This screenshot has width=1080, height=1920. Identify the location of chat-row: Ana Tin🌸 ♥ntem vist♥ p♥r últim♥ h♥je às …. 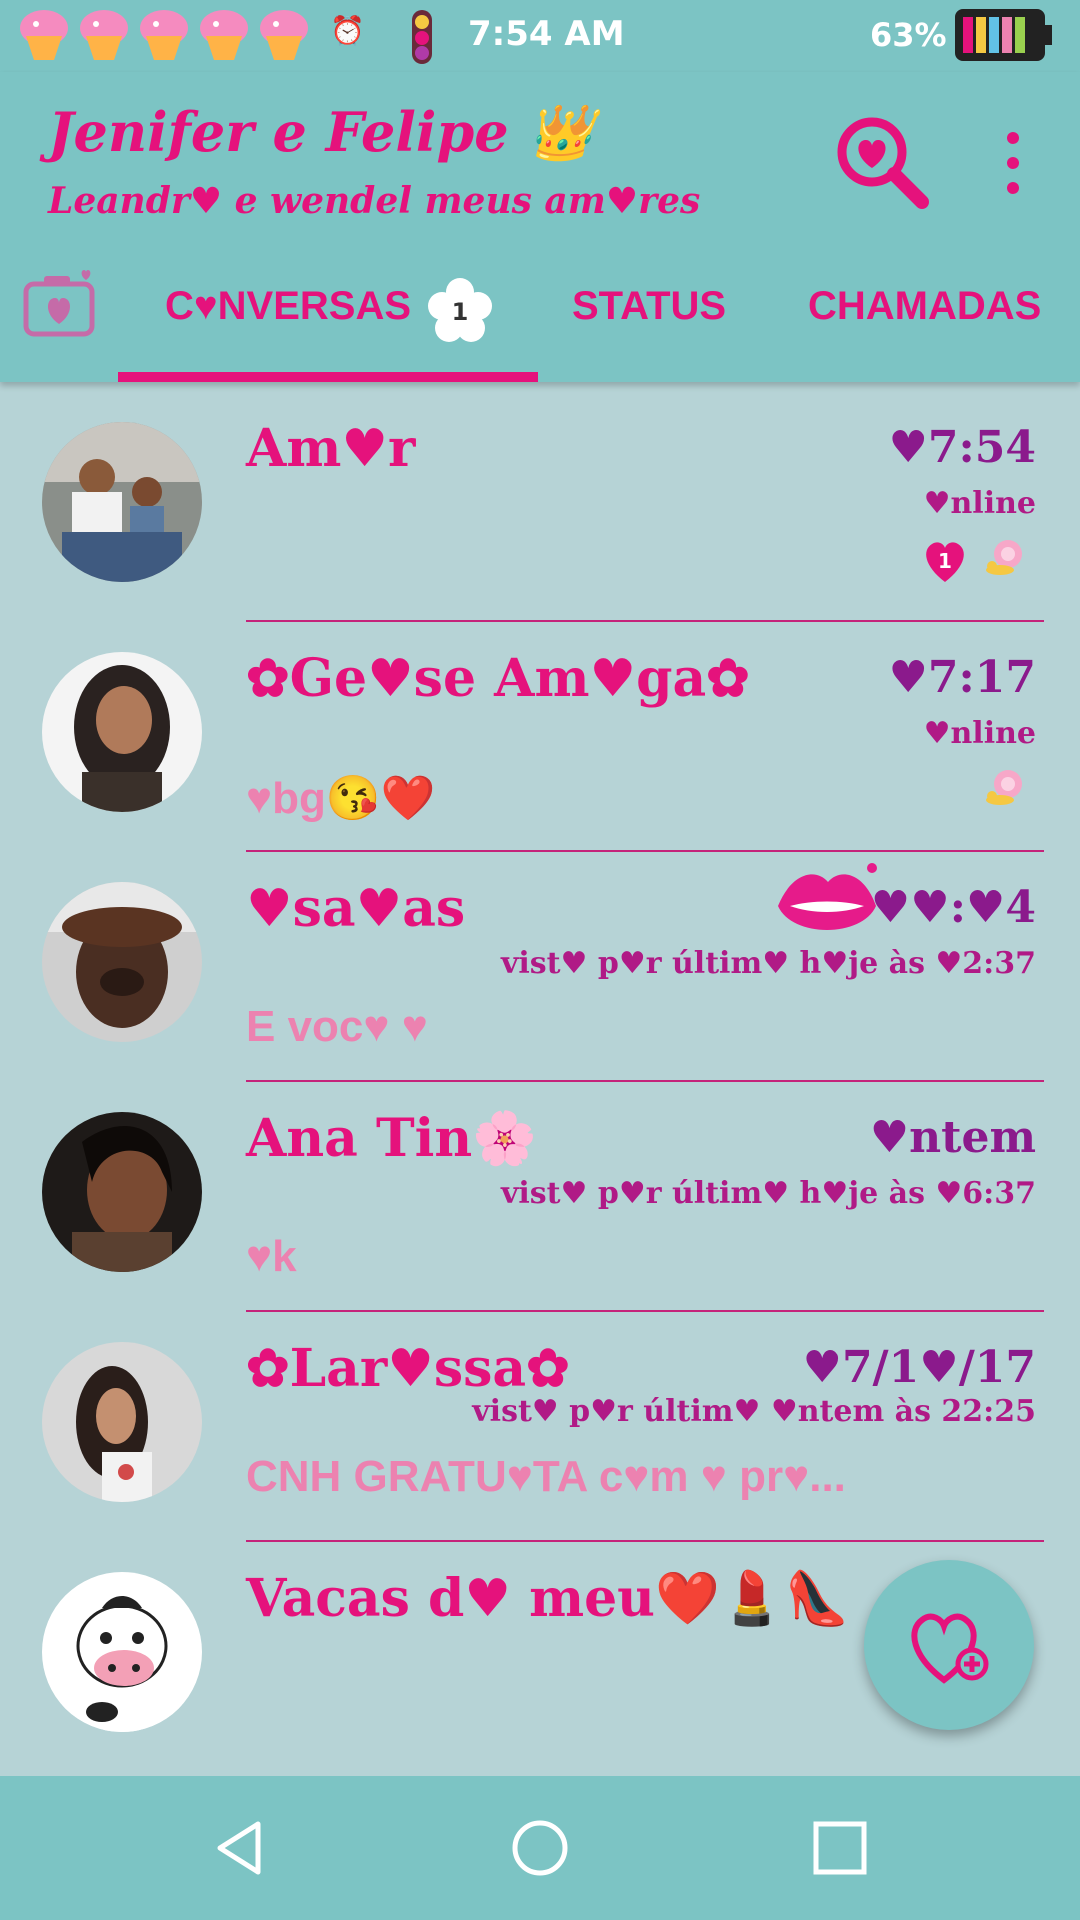
(540, 1197).